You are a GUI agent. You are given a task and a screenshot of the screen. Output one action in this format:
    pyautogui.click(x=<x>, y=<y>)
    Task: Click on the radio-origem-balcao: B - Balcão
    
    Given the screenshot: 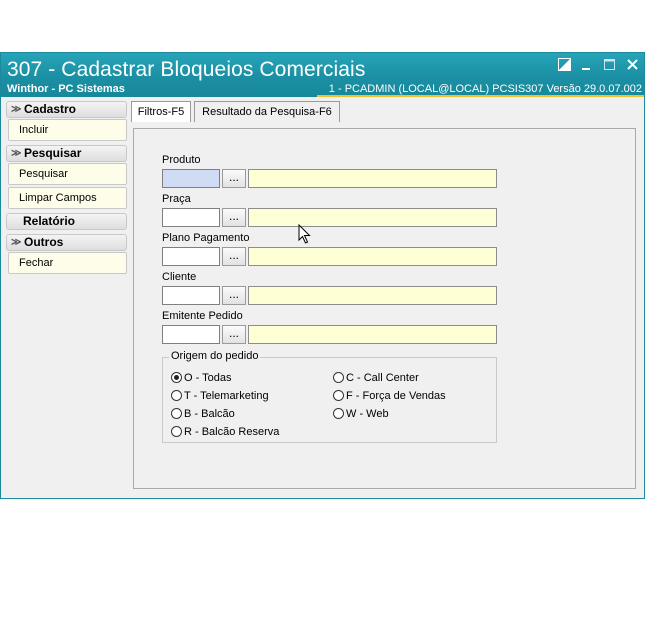 What is the action you would take?
    pyautogui.click(x=203, y=414)
    